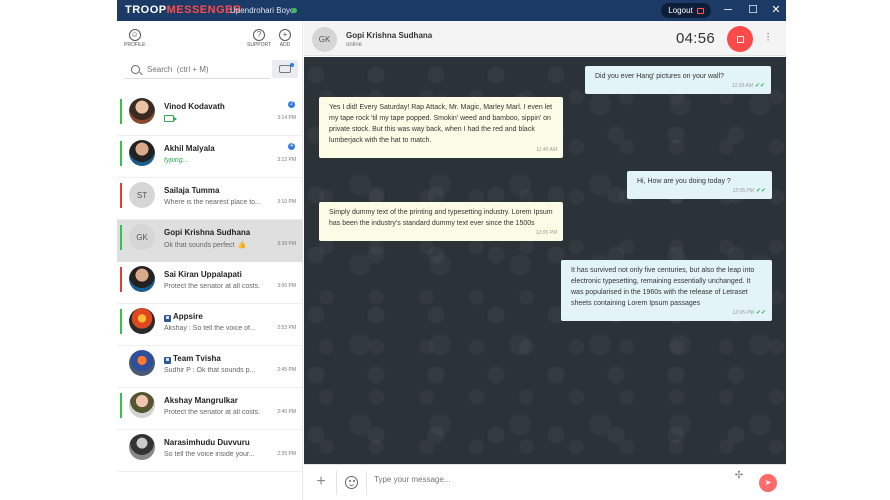 The height and width of the screenshot is (500, 890). I want to click on online-status-dot, so click(294, 10).